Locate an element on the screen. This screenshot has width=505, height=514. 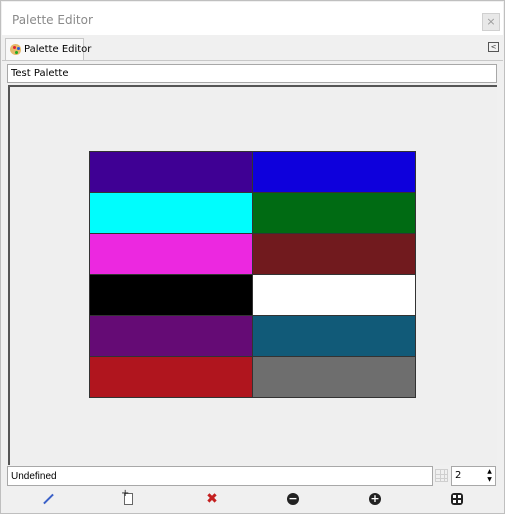
palette-name-input is located at coordinates (252, 73).